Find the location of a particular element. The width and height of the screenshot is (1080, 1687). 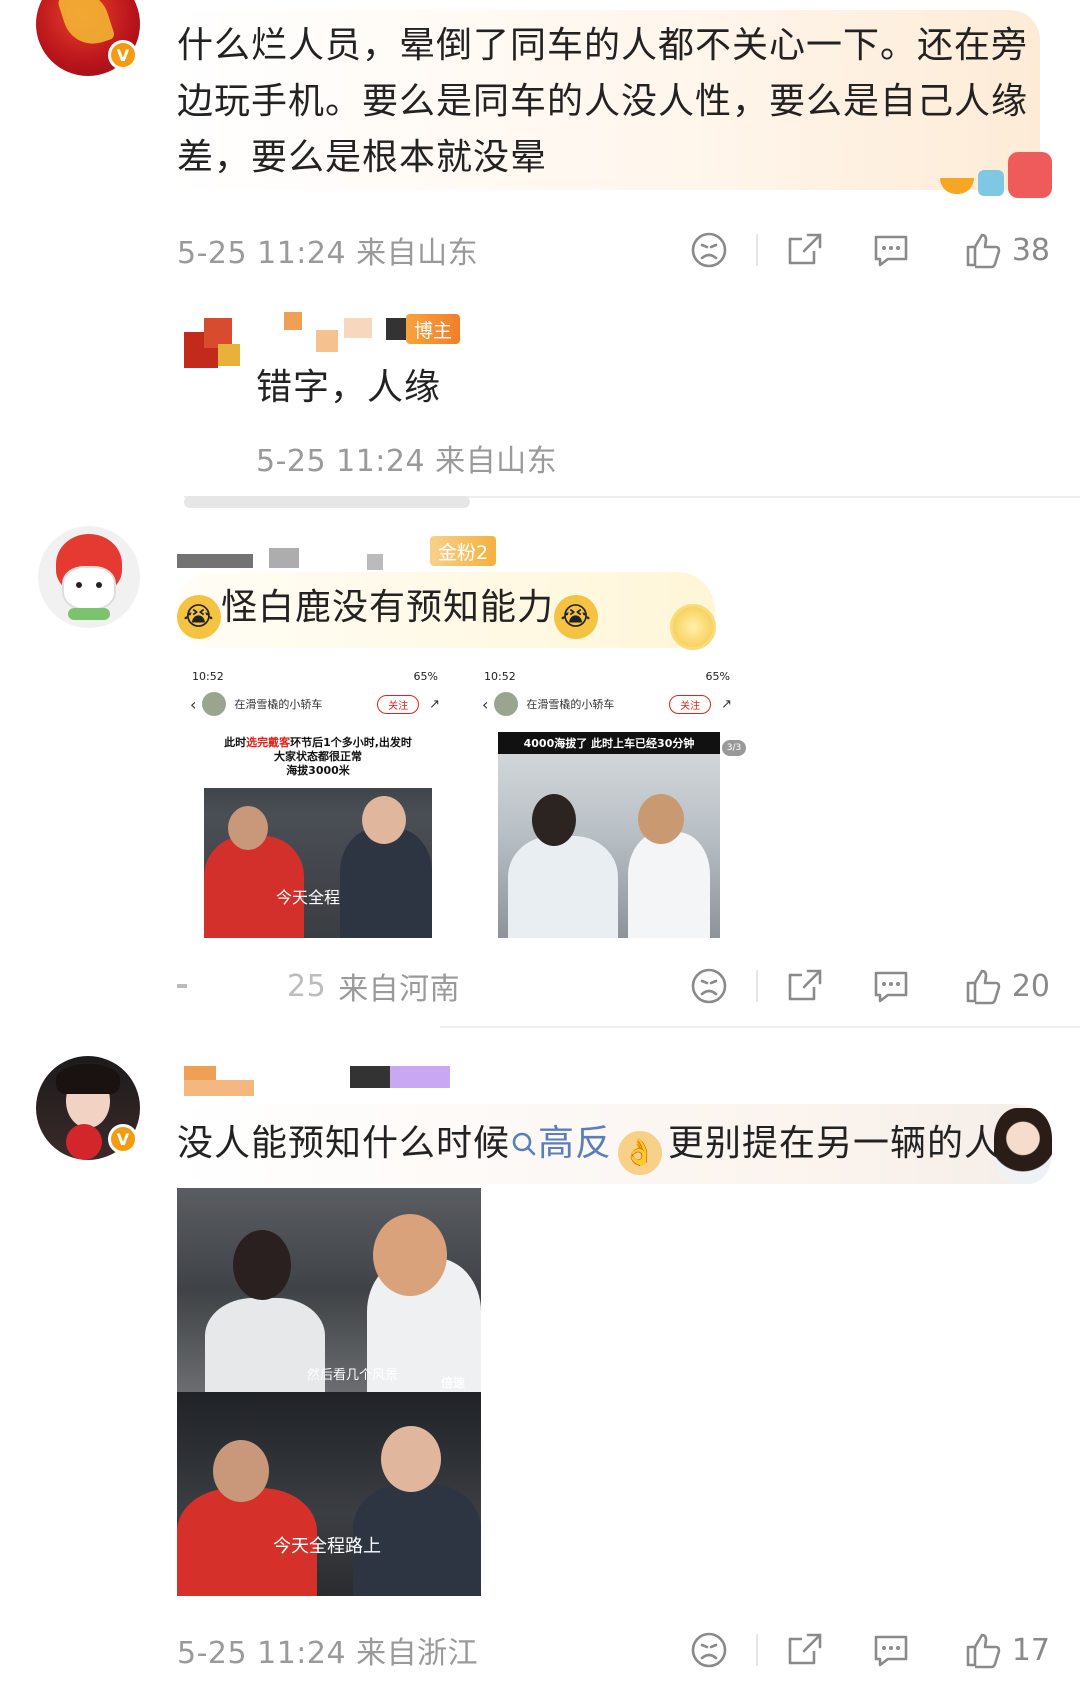

video-frame: 此时选完戴客环节后1个多小时,出发时 大家状态都很正常 海拔3000米 今天全程 is located at coordinates (318, 835).